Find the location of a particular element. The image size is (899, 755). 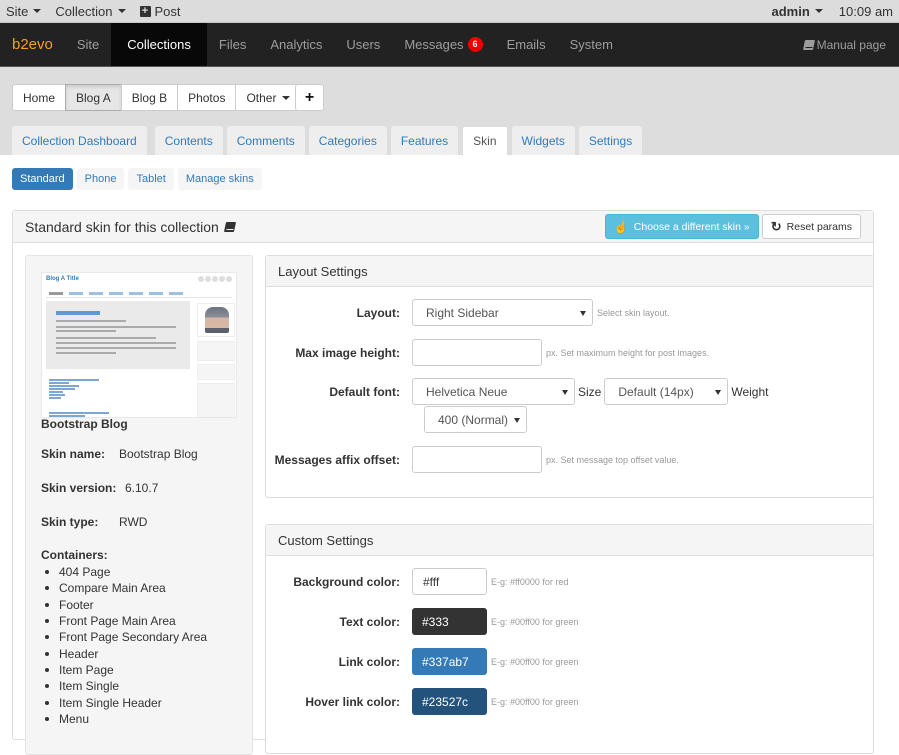

book-icon is located at coordinates (808, 44).